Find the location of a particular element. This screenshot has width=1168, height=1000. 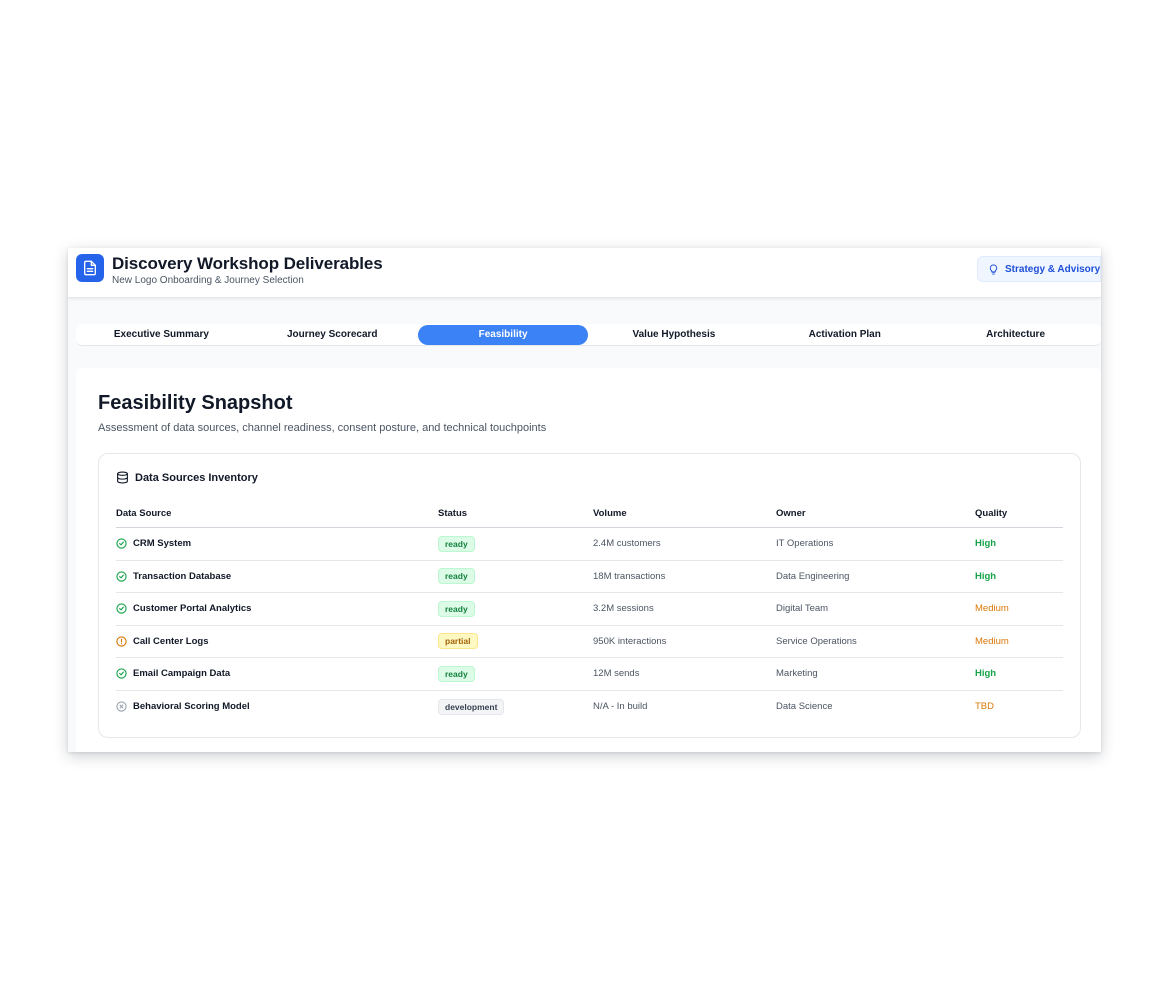

tab-activation-plan: Activation Plan is located at coordinates (844, 335).